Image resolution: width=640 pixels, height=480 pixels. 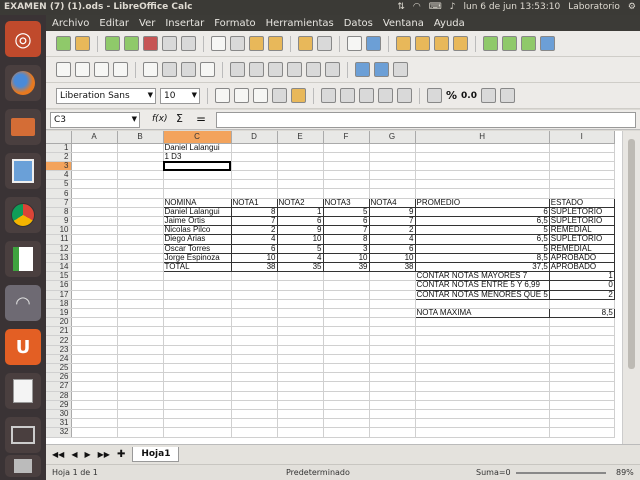 I want to click on text-icon, so click(x=82, y=69).